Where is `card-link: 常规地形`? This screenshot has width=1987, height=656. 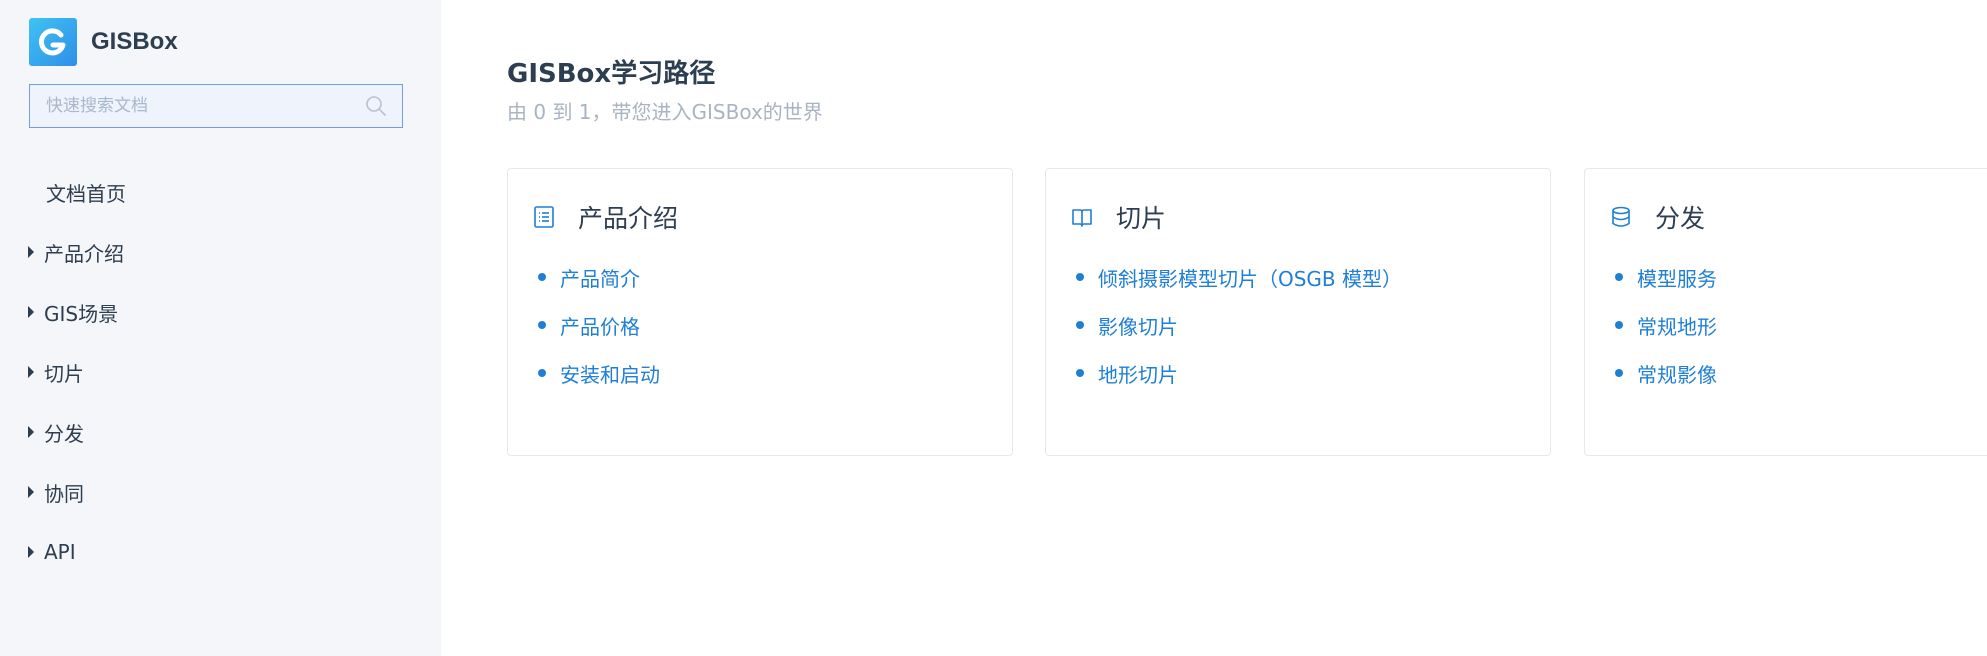
card-link: 常规地形 is located at coordinates (1666, 325).